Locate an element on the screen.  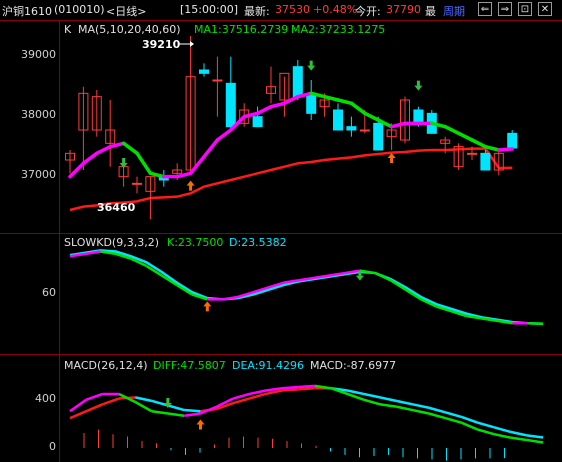
ma-params-label: MA(5,10,20,40,60) is located at coordinates (129, 29).